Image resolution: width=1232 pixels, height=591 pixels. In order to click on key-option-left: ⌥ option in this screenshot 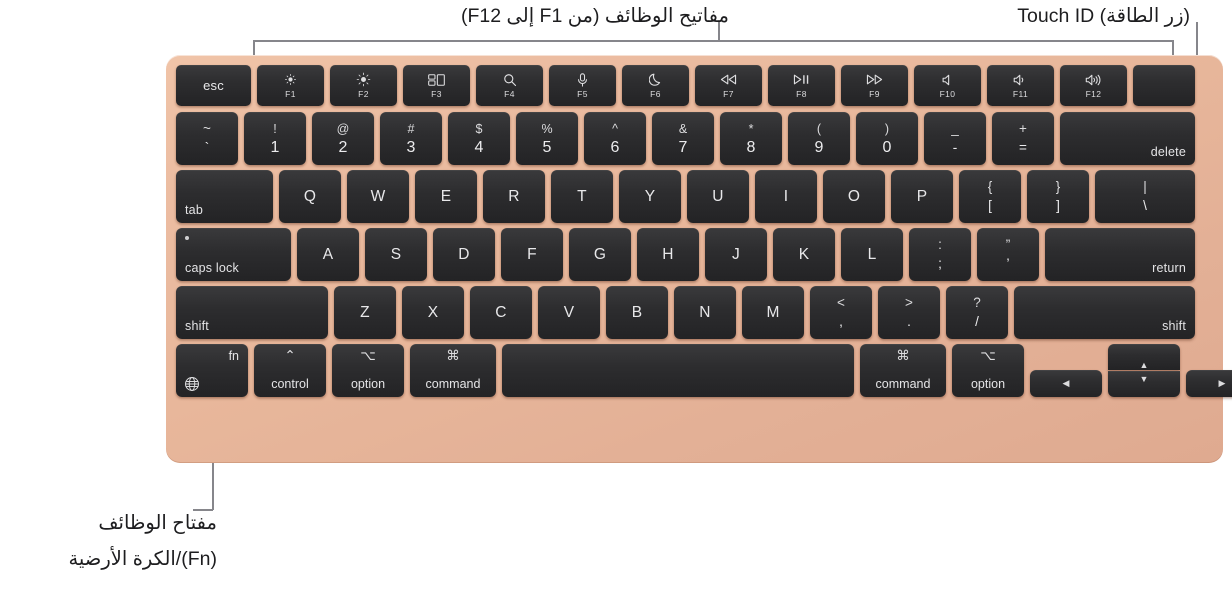, I will do `click(368, 370)`.